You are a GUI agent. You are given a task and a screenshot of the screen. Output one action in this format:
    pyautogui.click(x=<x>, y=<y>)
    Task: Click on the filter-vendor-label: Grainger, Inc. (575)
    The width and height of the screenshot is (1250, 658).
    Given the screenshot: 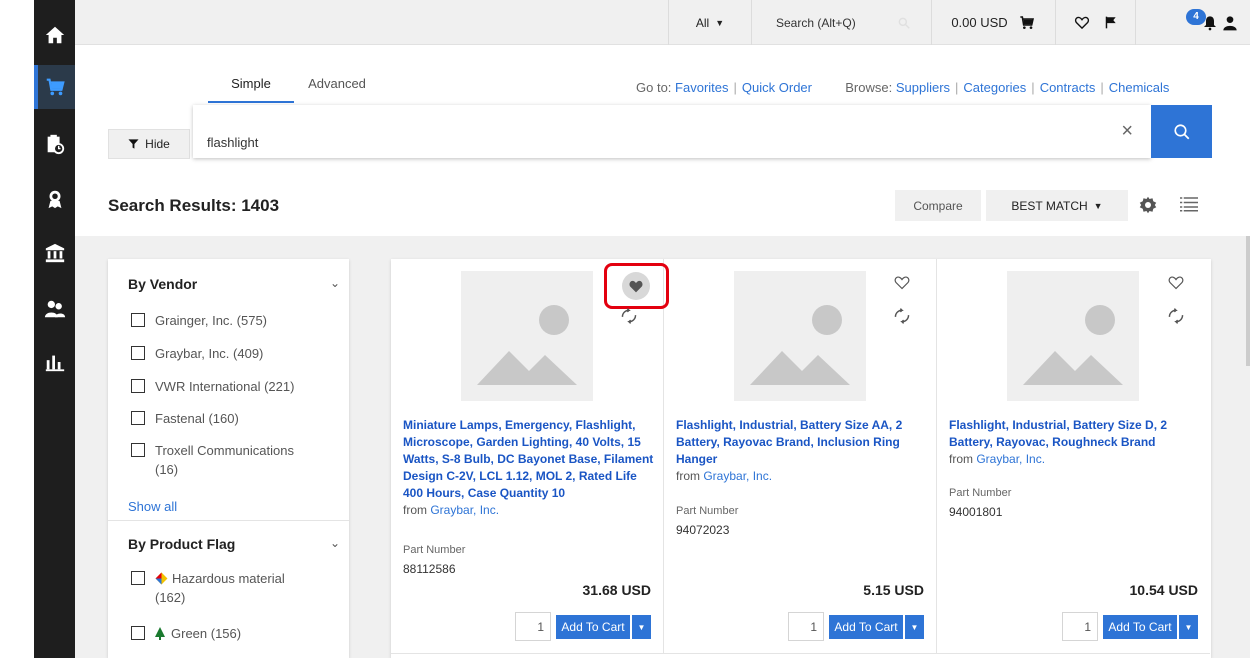 What is the action you would take?
    pyautogui.click(x=211, y=320)
    